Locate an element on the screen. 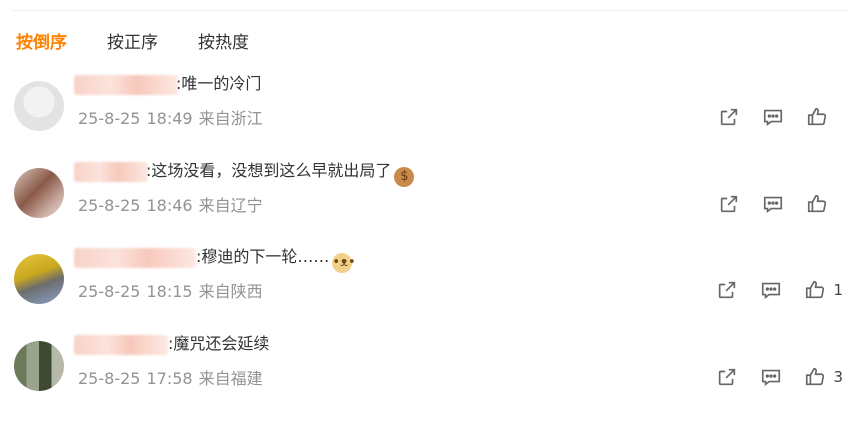 The image size is (861, 422). tab-sort-forward: 按正序 is located at coordinates (132, 43).